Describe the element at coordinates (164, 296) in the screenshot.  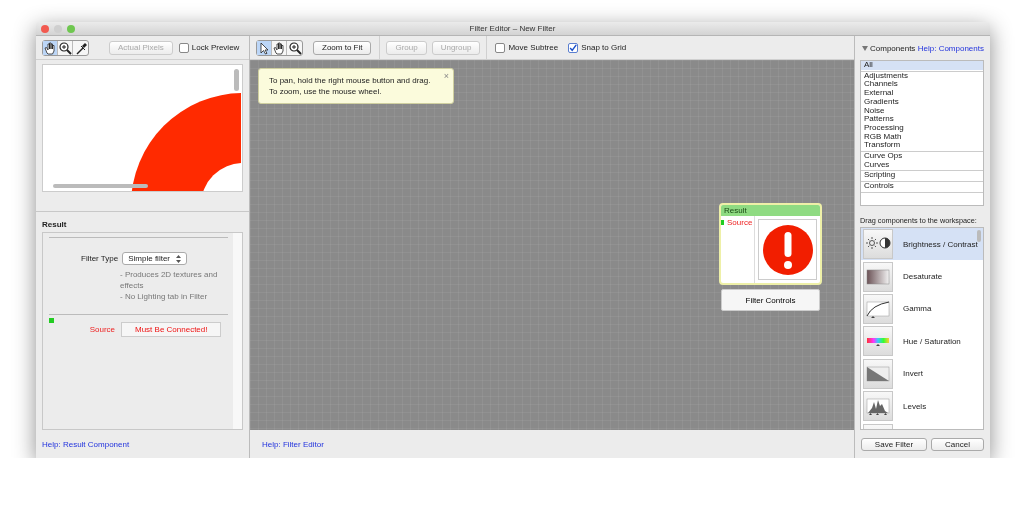
I see `description-text: - No Lighting tab in Filter` at that location.